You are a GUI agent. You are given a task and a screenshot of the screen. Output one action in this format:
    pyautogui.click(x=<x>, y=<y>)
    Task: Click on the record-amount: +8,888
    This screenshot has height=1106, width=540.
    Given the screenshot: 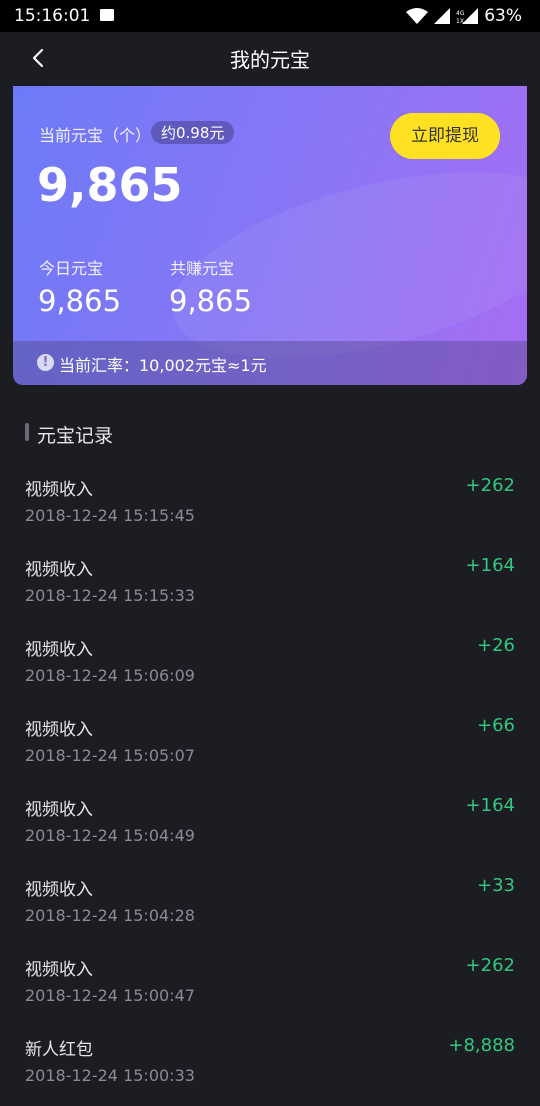 What is the action you would take?
    pyautogui.click(x=481, y=1045)
    